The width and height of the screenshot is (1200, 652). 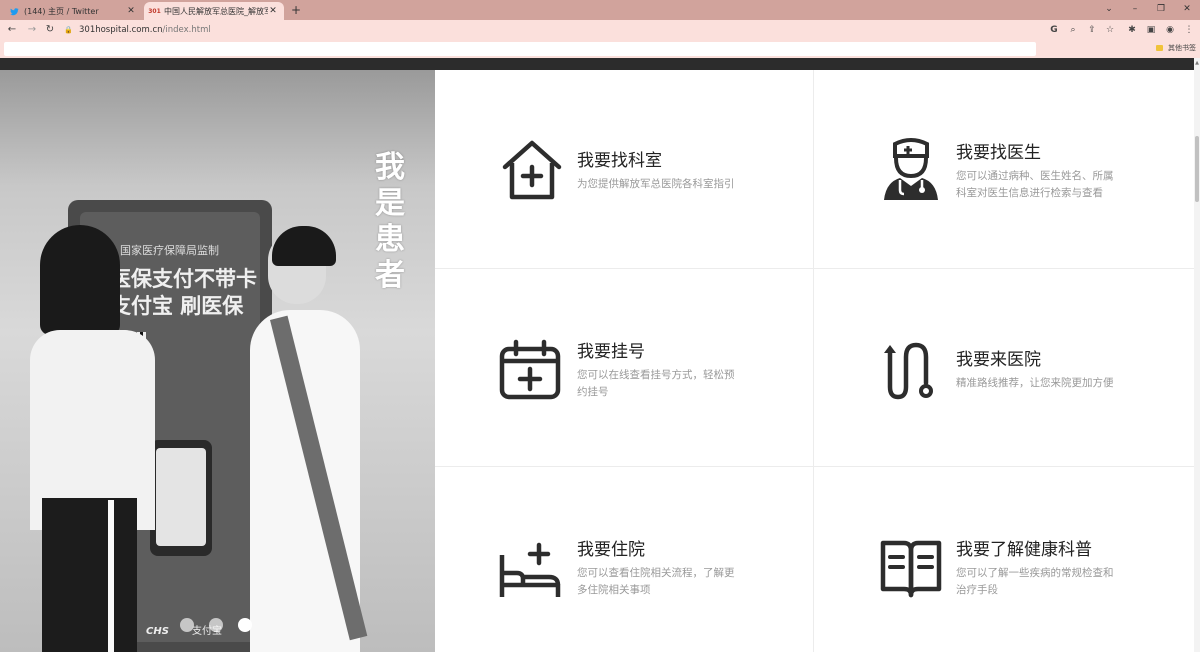 What do you see at coordinates (619, 161) in the screenshot?
I see `service-title: 我要找科室` at bounding box center [619, 161].